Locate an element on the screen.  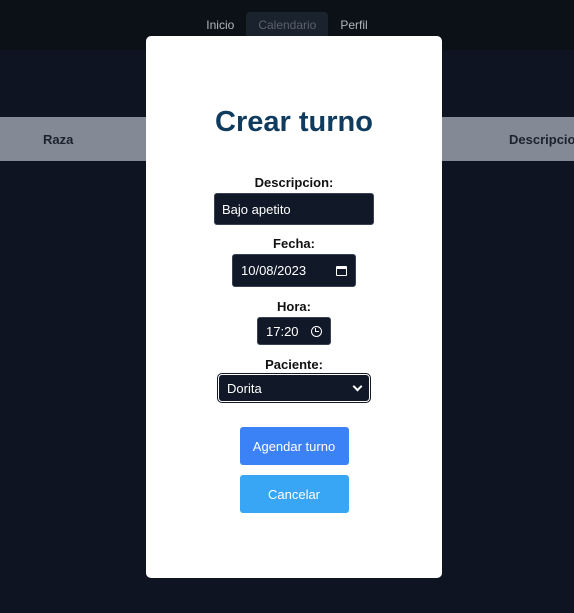
fecha-input: 10/08/2023 is located at coordinates (294, 270).